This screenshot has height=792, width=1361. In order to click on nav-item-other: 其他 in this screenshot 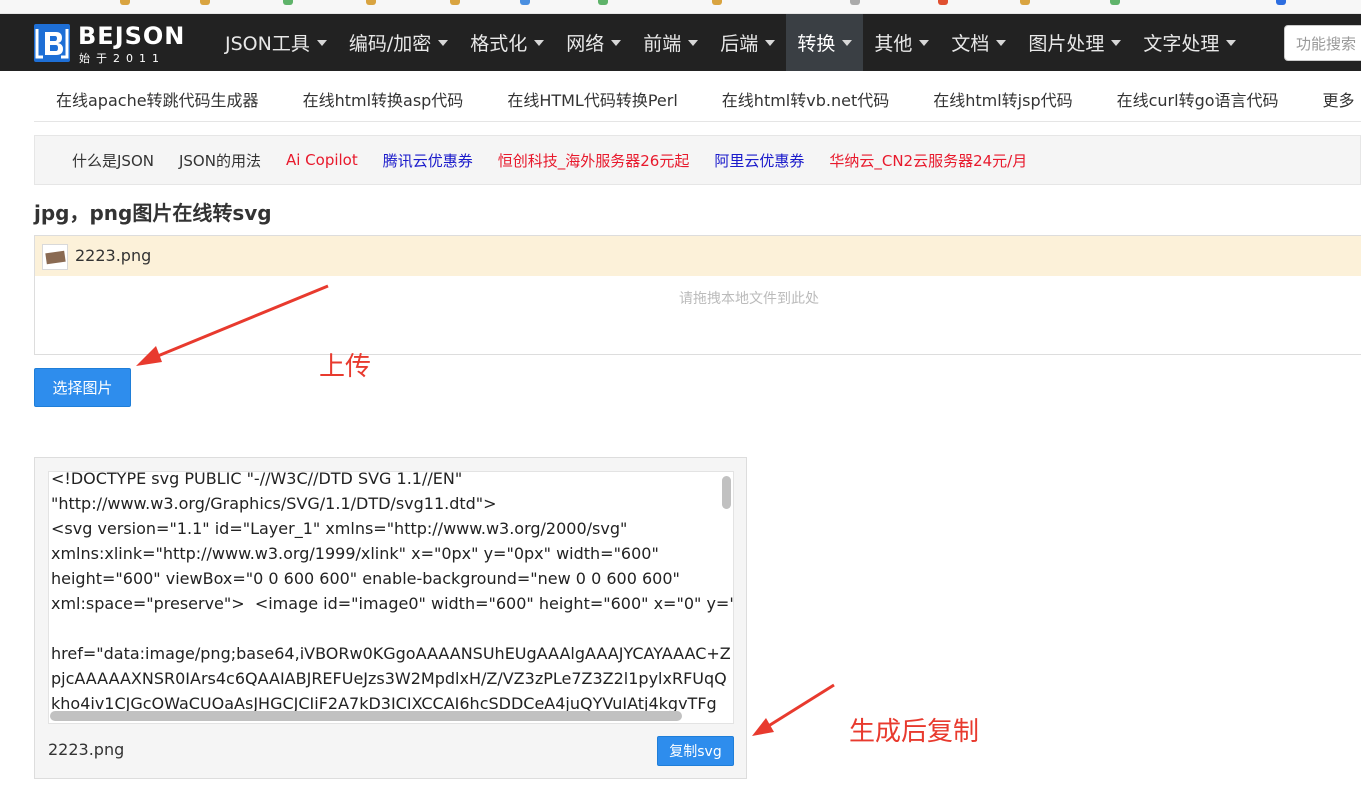, I will do `click(901, 42)`.